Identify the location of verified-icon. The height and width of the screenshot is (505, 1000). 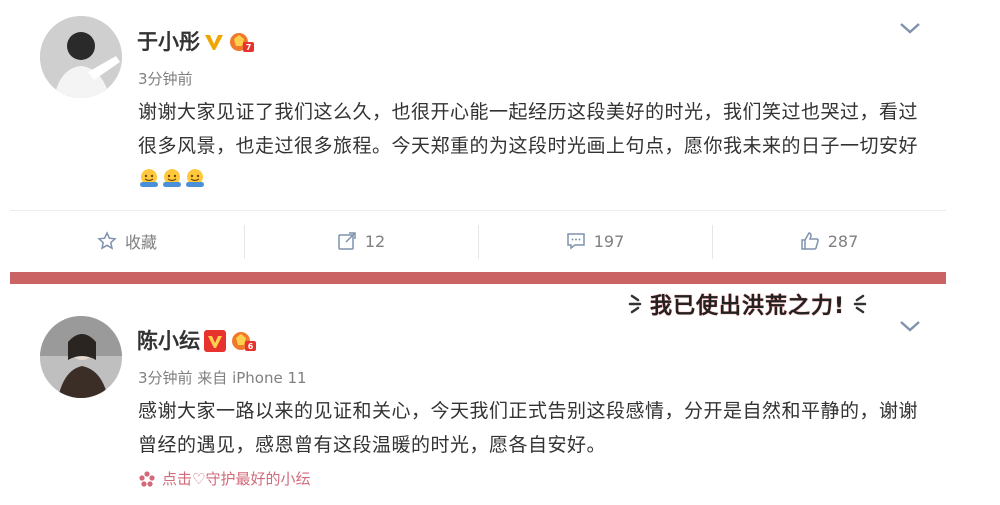
(215, 341).